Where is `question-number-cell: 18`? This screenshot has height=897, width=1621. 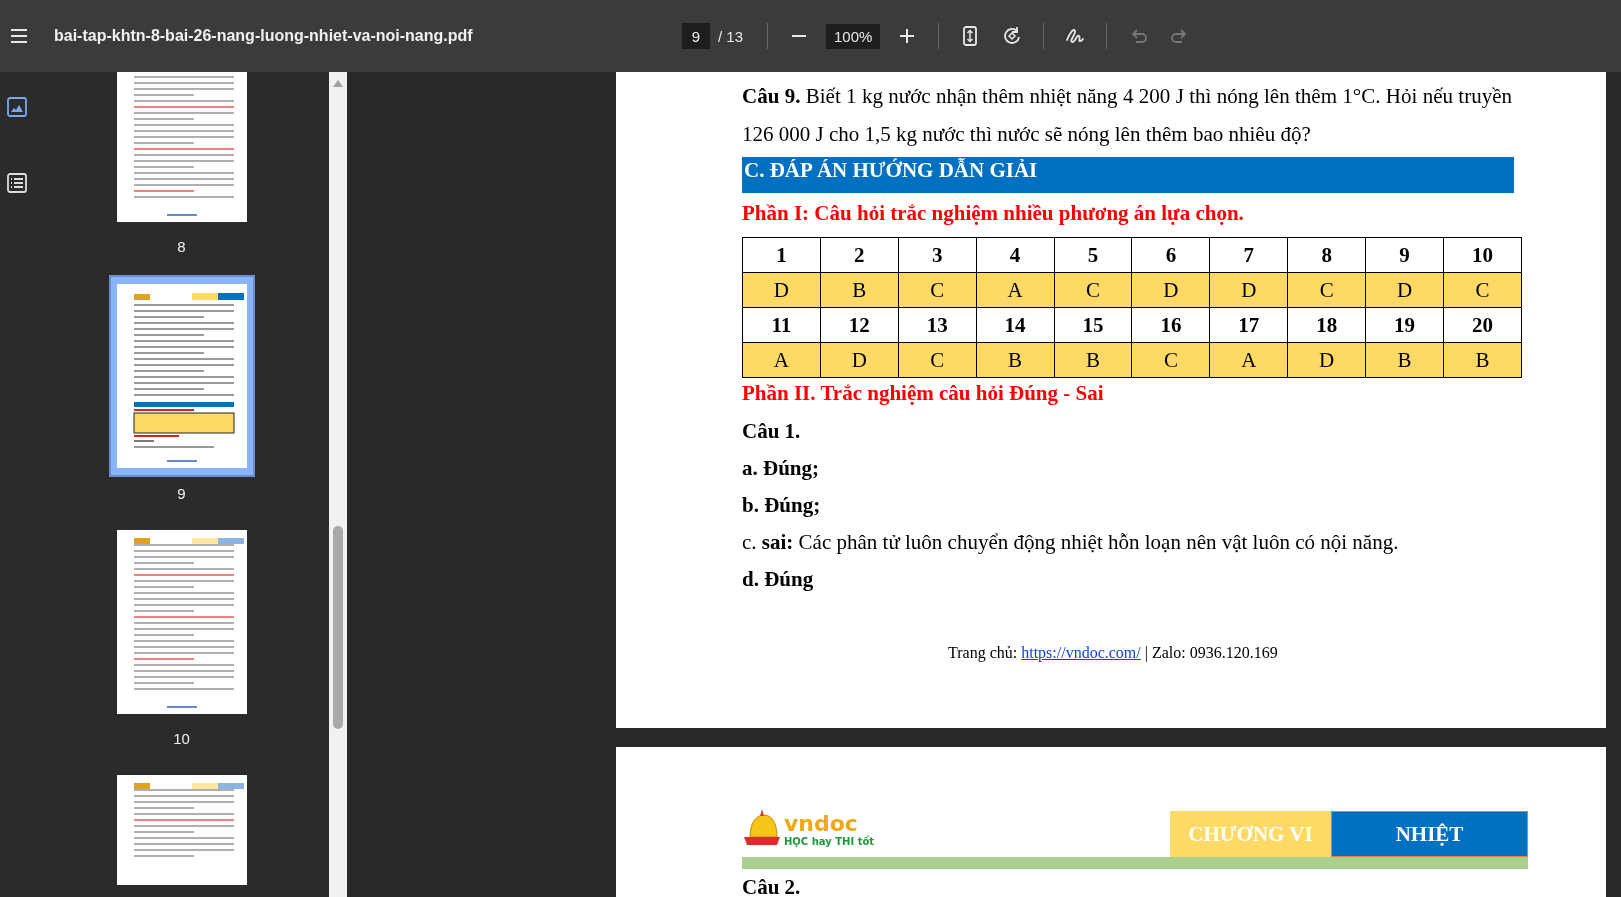
question-number-cell: 18 is located at coordinates (1326, 325).